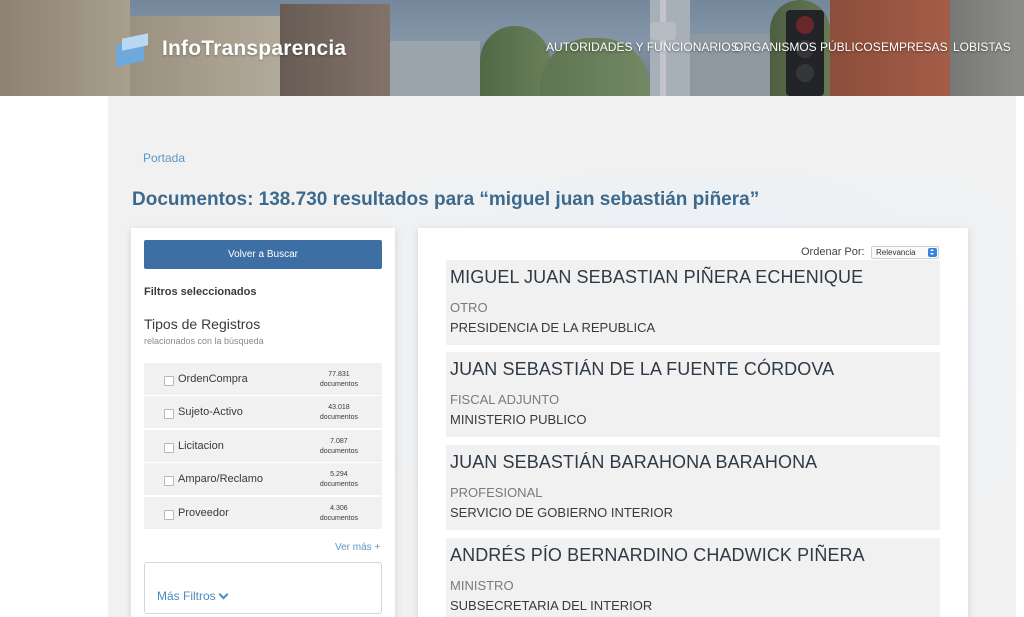 This screenshot has height=617, width=1024. What do you see at coordinates (220, 479) in the screenshot?
I see `filter-label: Amparo/Reclamo` at bounding box center [220, 479].